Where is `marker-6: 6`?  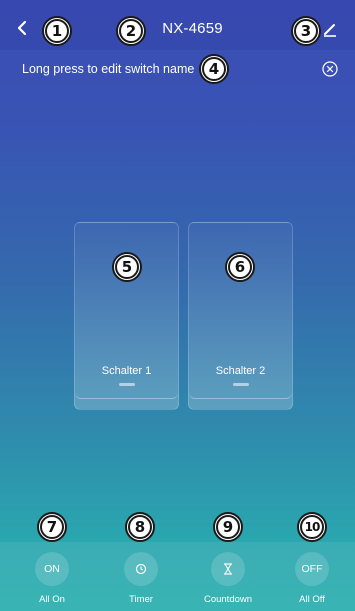 marker-6: 6 is located at coordinates (240, 267).